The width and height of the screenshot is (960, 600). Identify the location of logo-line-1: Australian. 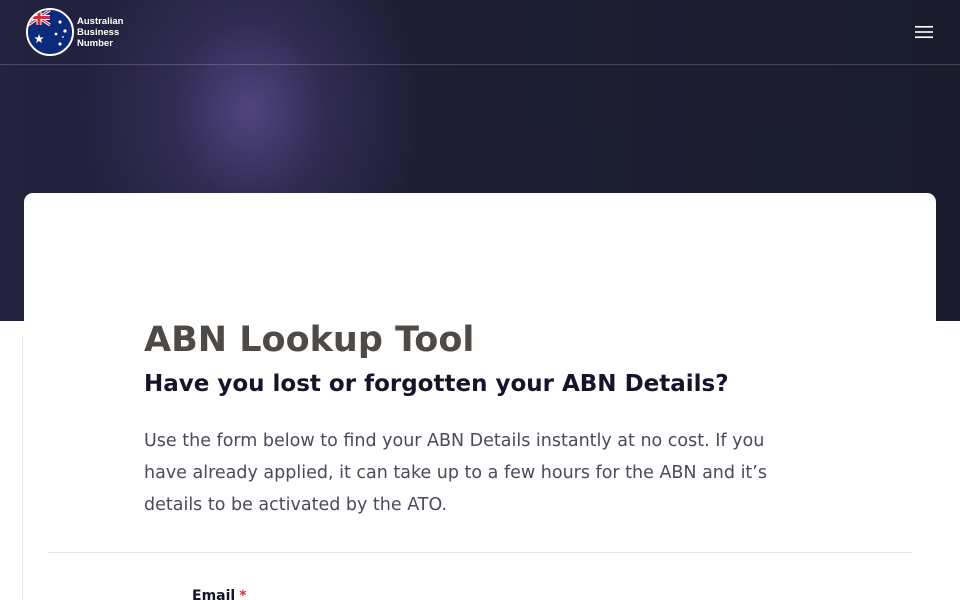
(100, 21).